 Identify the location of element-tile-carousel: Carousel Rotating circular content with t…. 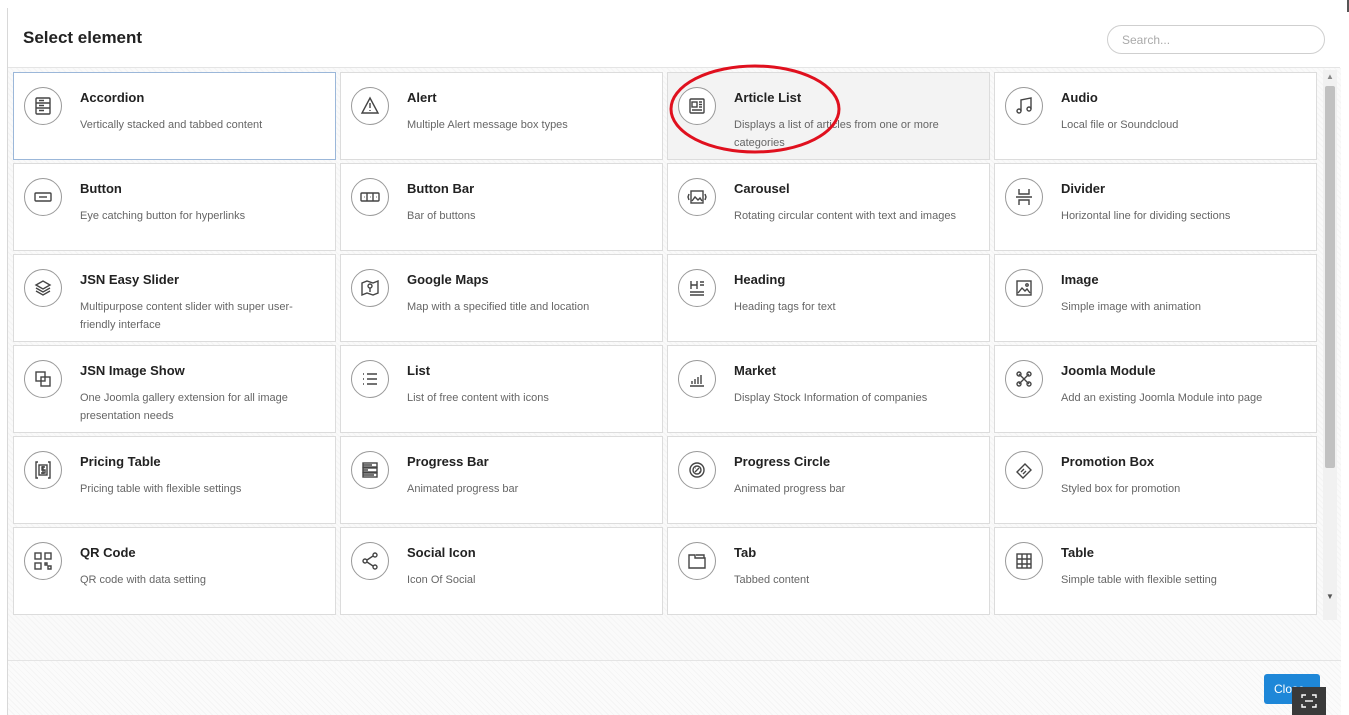
(828, 207).